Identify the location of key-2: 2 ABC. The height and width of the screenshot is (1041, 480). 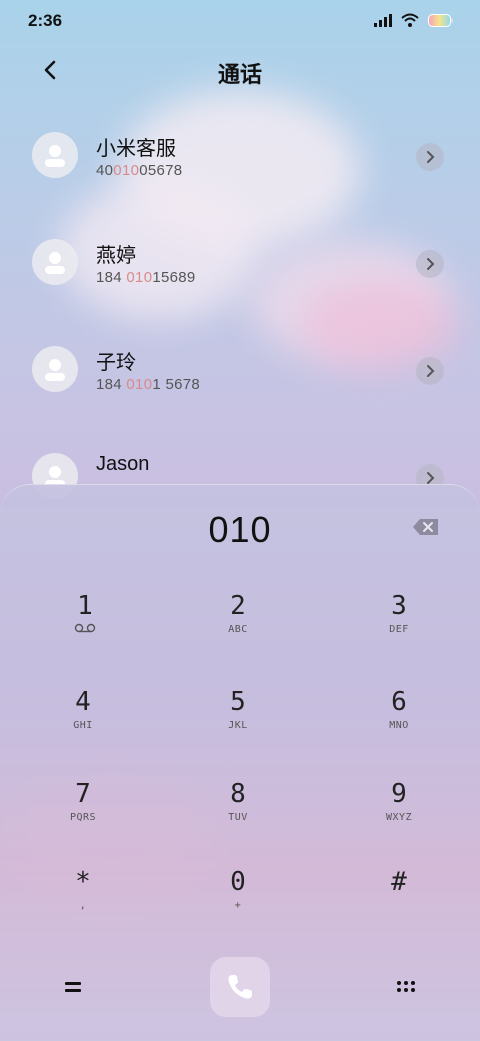
(238, 627).